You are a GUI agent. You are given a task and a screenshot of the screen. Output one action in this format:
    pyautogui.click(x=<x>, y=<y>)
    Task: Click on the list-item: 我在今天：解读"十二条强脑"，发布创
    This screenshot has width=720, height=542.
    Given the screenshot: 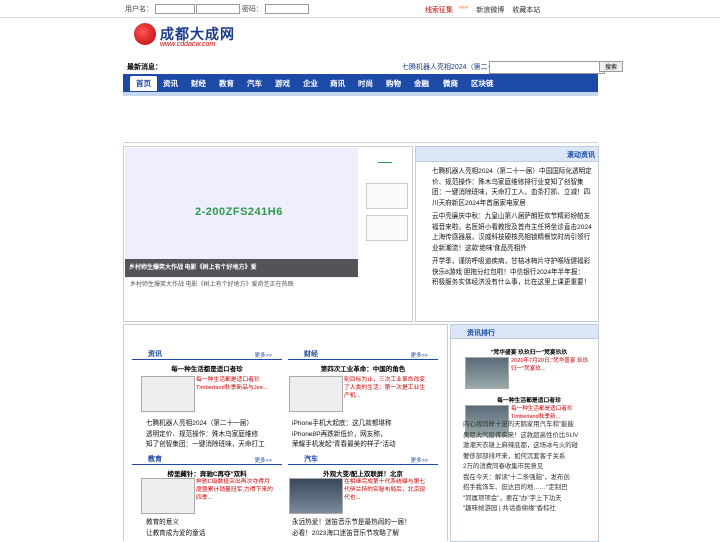 What is the action you would take?
    pyautogui.click(x=529, y=478)
    